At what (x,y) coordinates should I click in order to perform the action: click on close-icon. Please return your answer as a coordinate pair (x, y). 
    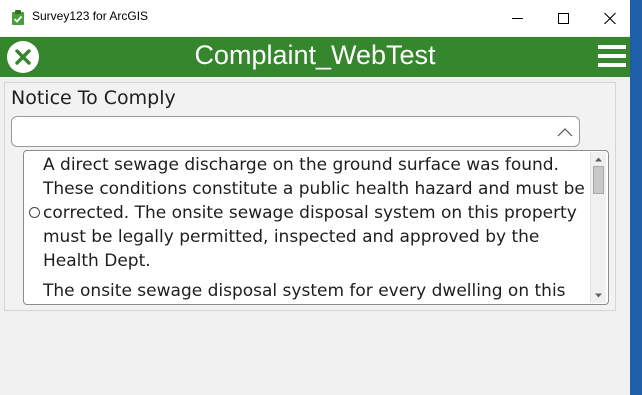
    Looking at the image, I should click on (610, 18).